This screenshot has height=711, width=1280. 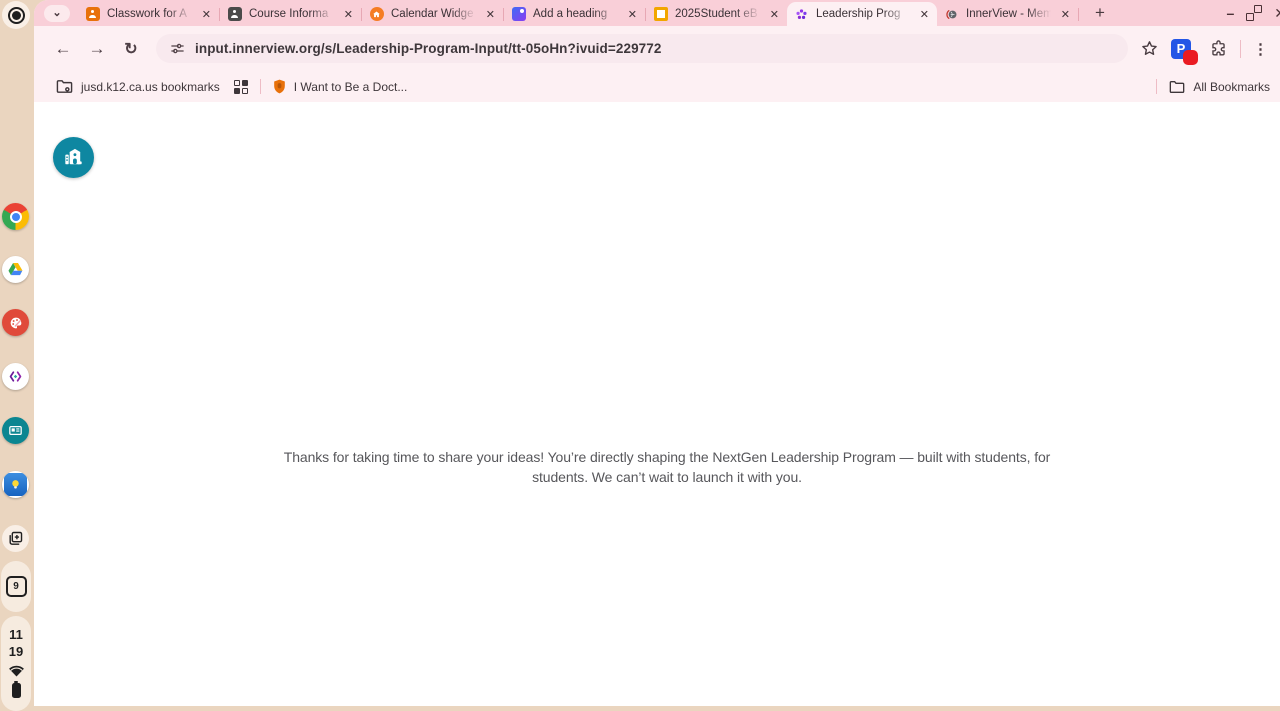 I want to click on site-logo, so click(x=73, y=157).